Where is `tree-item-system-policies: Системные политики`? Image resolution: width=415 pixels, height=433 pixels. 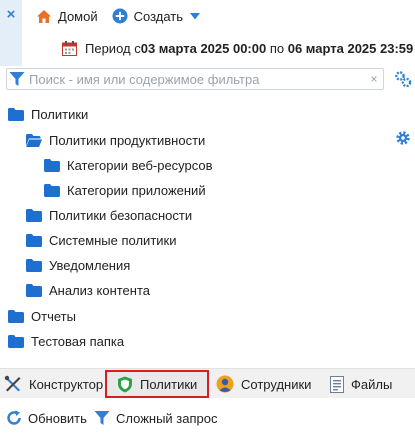 tree-item-system-policies: Системные политики is located at coordinates (101, 240).